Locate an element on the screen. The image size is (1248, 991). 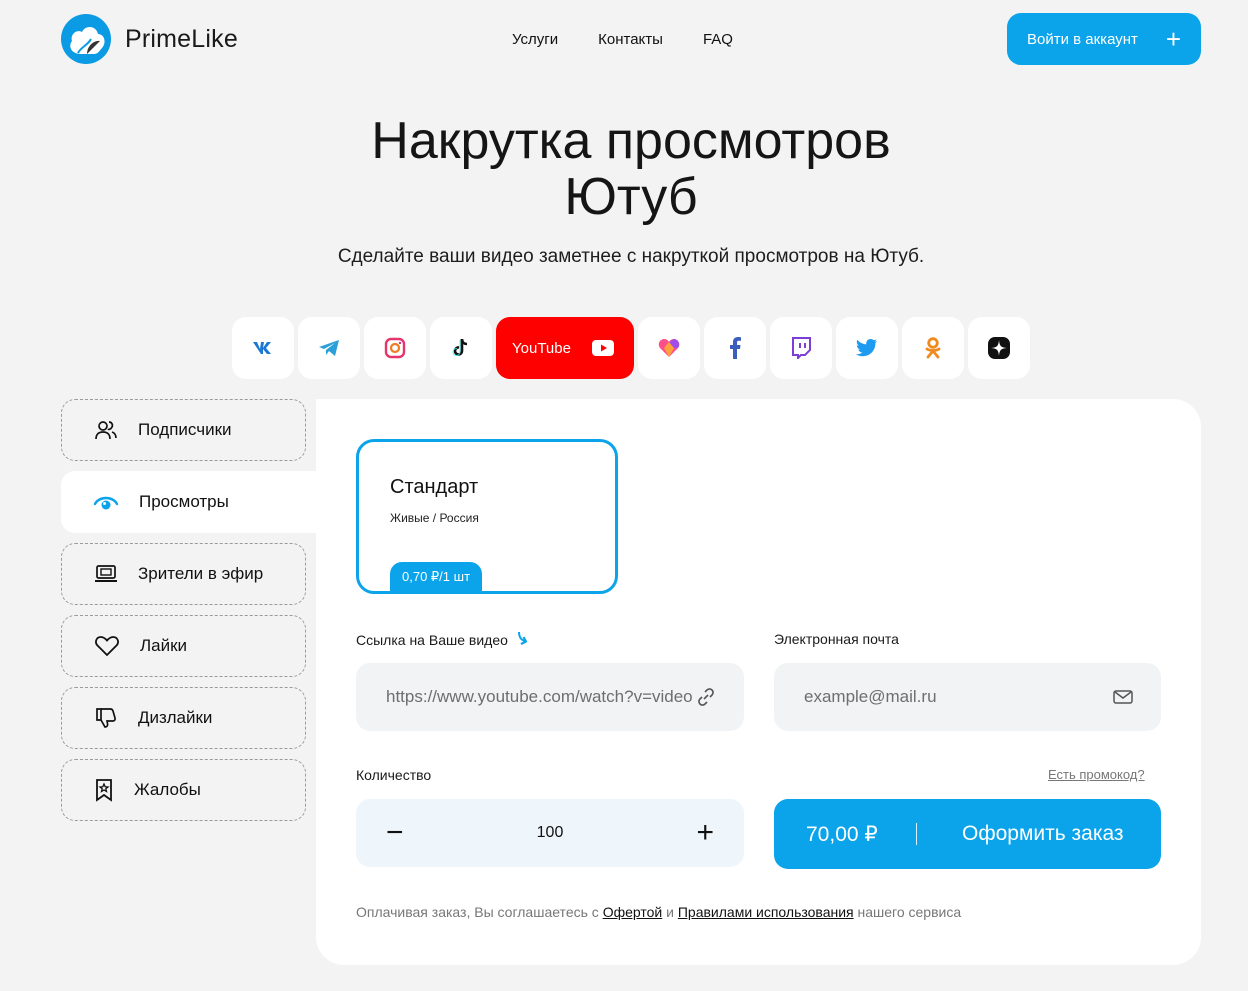
telegram-icon is located at coordinates (329, 348).